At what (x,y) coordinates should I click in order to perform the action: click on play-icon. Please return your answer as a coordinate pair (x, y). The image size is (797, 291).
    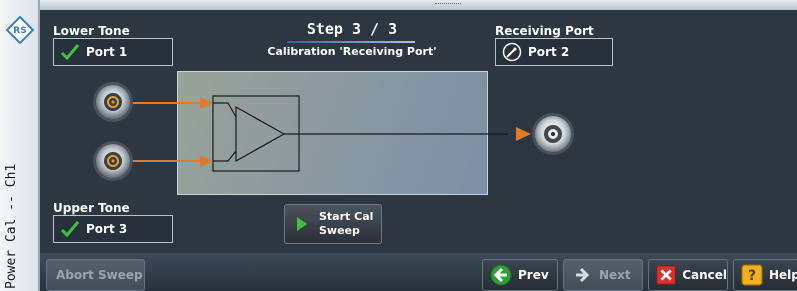
    Looking at the image, I should click on (302, 224).